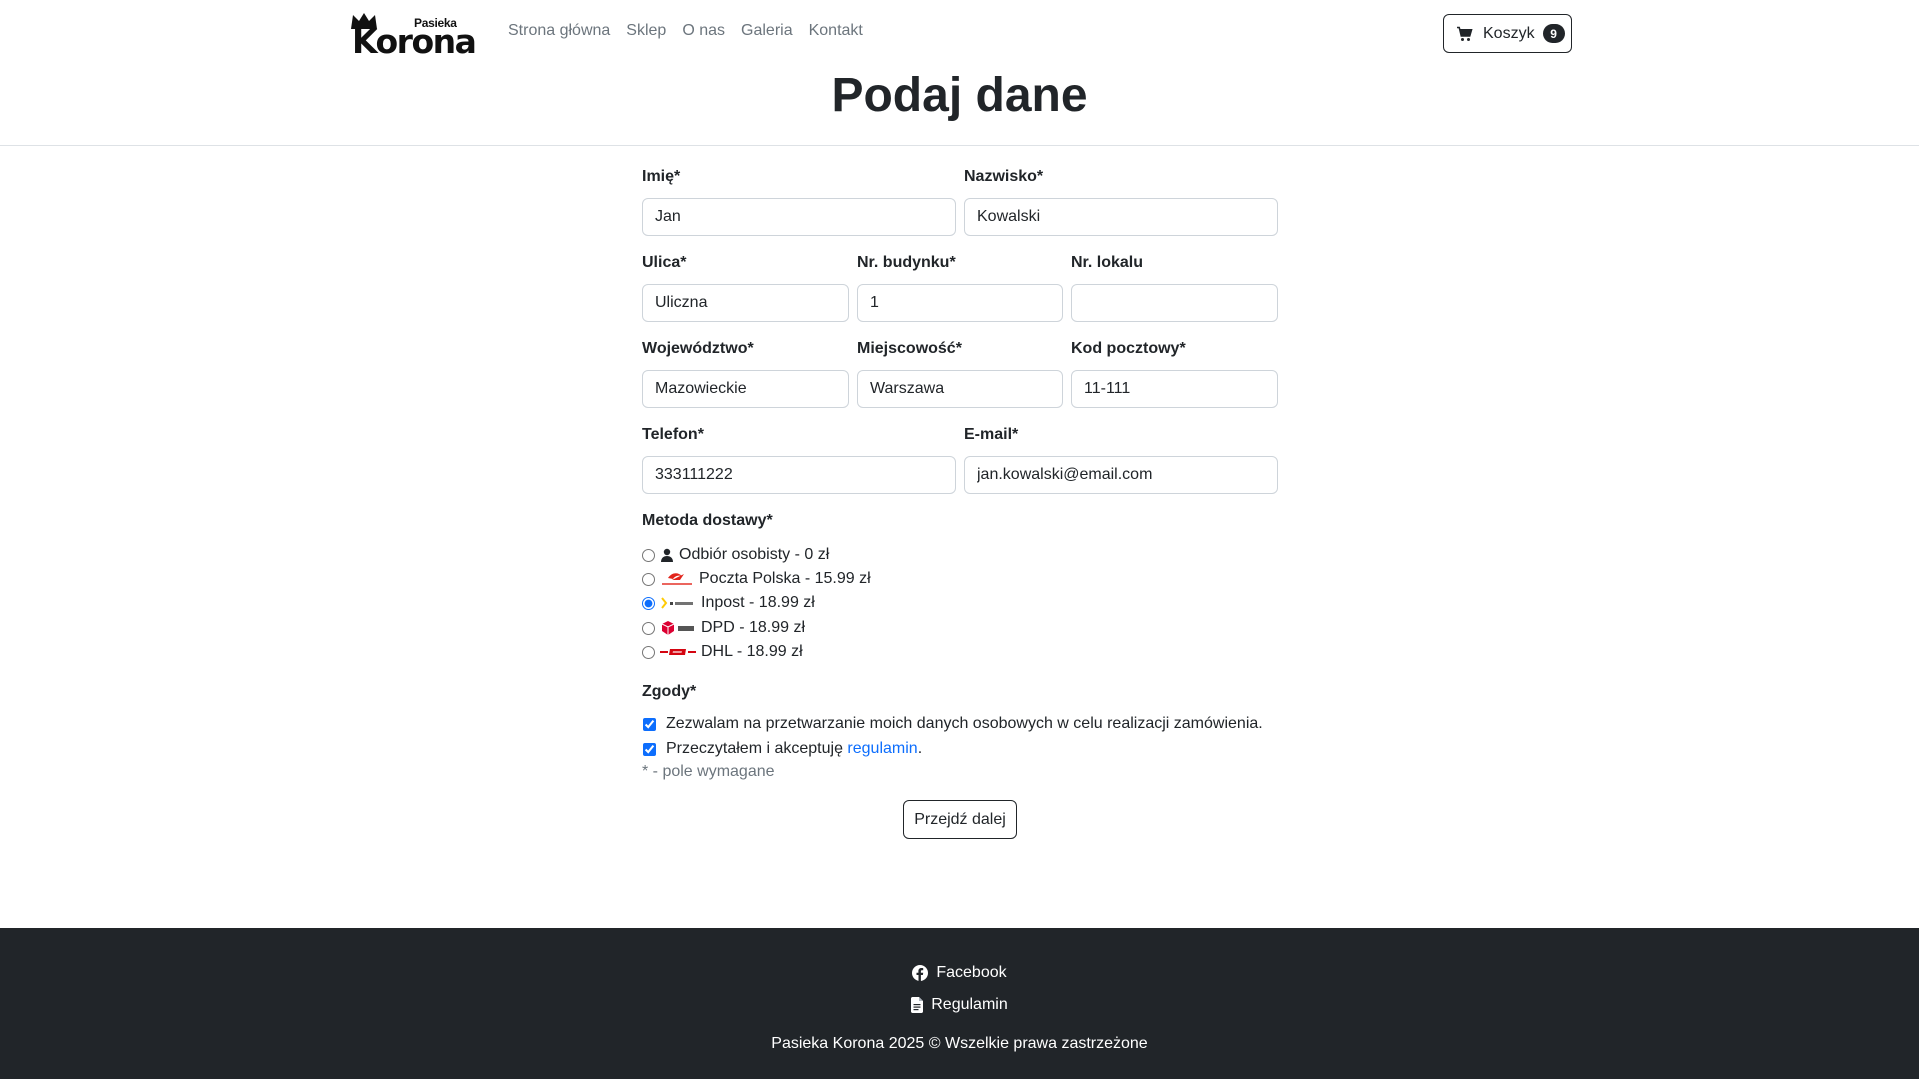 The image size is (1919, 1079). I want to click on postal-code-input, so click(1174, 389).